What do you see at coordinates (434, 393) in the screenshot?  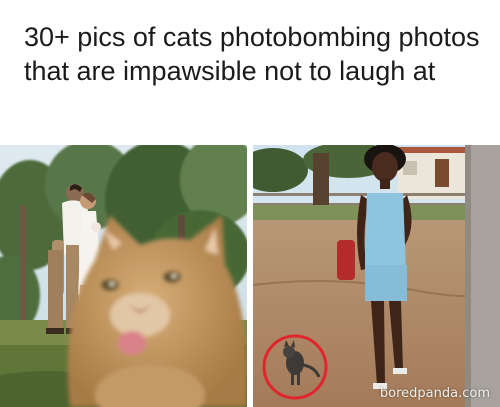 I see `source-watermark: boredpanda.com` at bounding box center [434, 393].